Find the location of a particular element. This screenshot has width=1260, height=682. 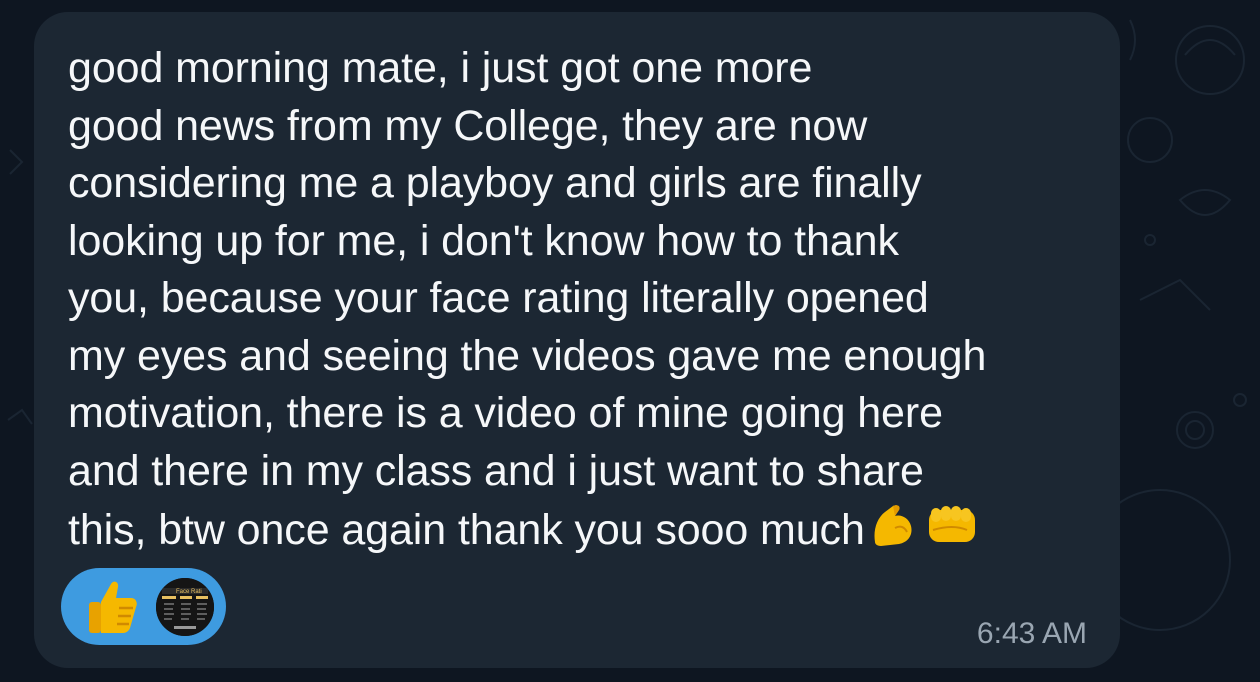

avatar-label: Face Rati is located at coordinates (189, 592).